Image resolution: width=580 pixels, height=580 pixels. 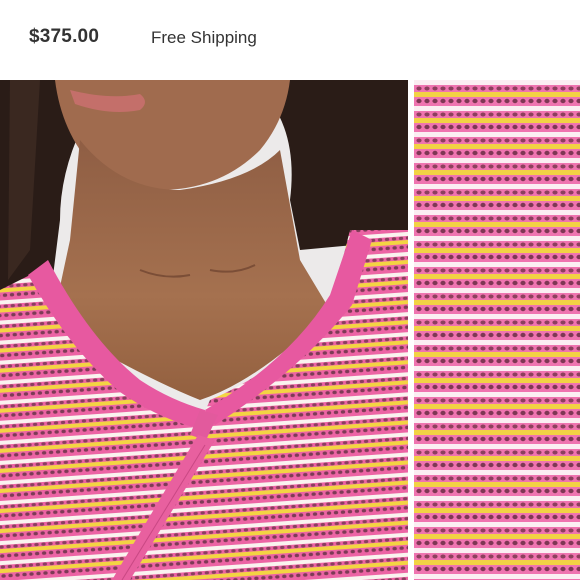 I want to click on price-label: $375.00, so click(x=64, y=36).